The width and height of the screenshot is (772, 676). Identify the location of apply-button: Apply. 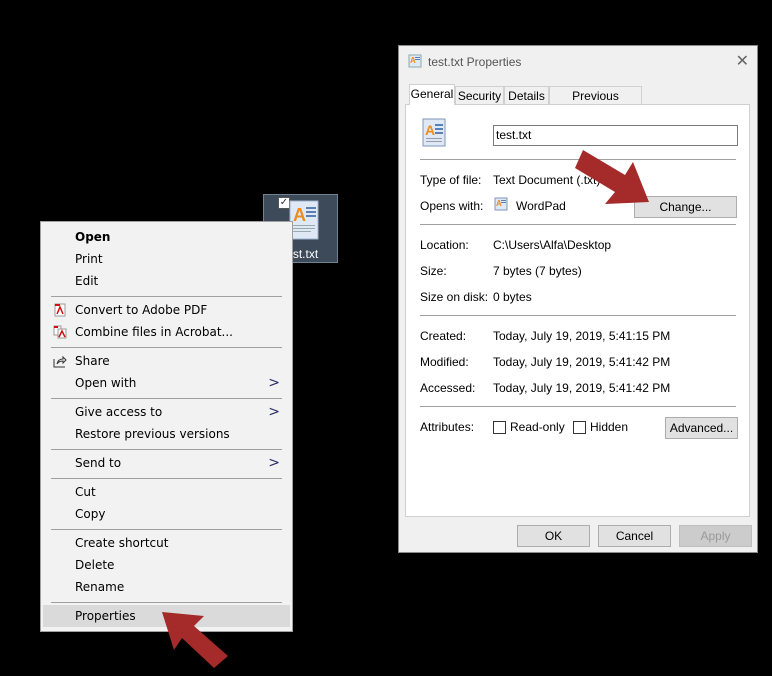
(715, 536).